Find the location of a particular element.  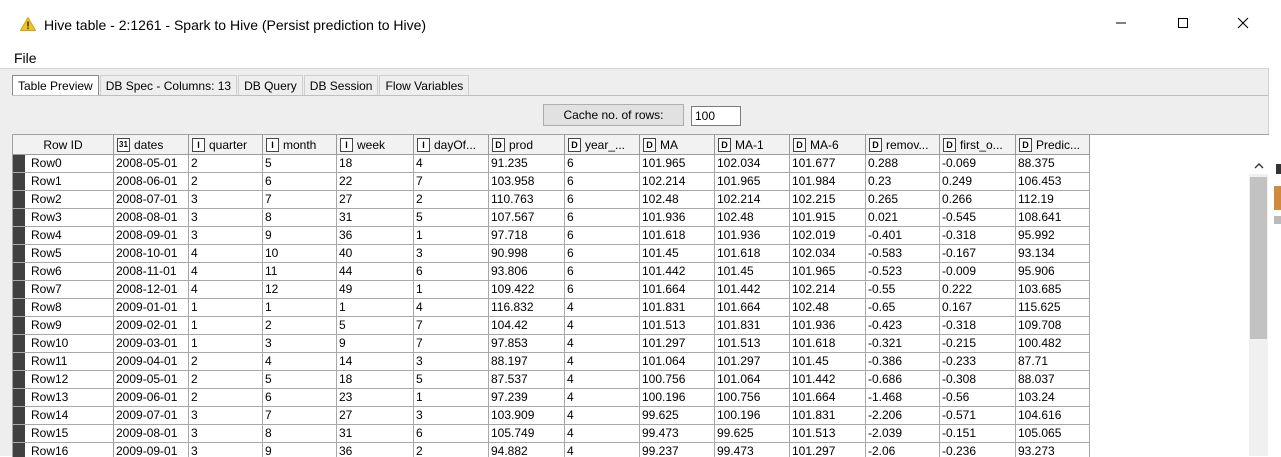

table-cell: 105.065 is located at coordinates (1053, 434).